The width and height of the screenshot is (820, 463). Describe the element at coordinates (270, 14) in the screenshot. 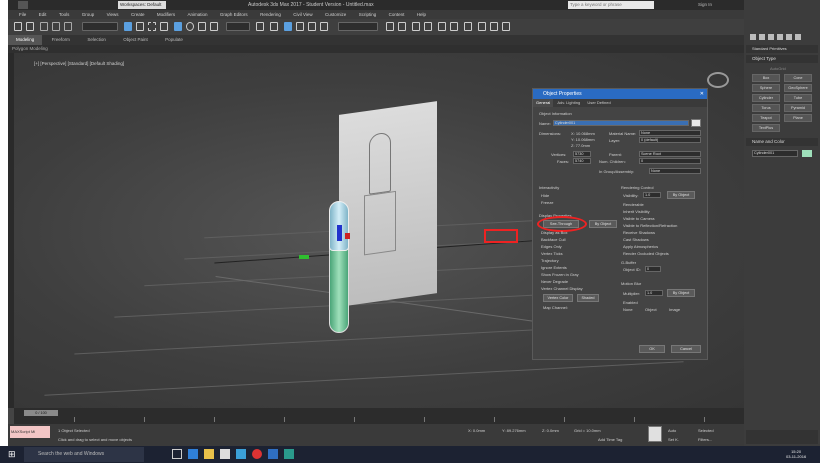

I see `menu-rendering: Rendering` at that location.